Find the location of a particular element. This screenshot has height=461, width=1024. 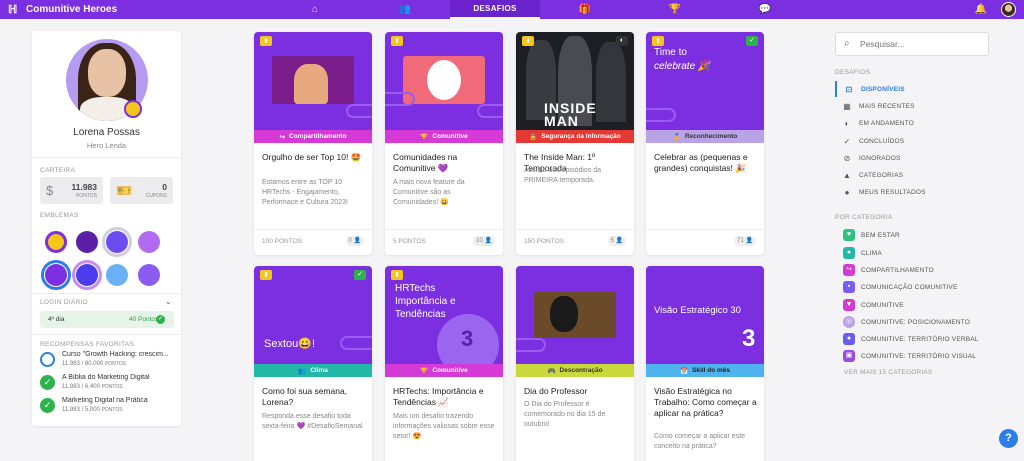

nav-desafios: DESAFIOS is located at coordinates (495, 9).